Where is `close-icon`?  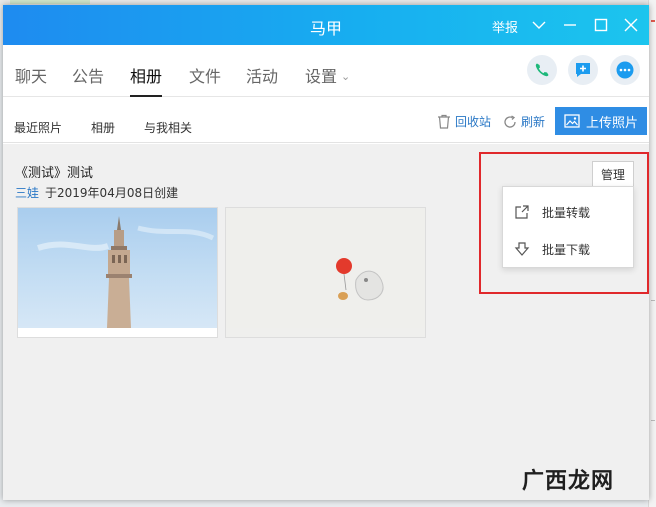
close-icon is located at coordinates (631, 25).